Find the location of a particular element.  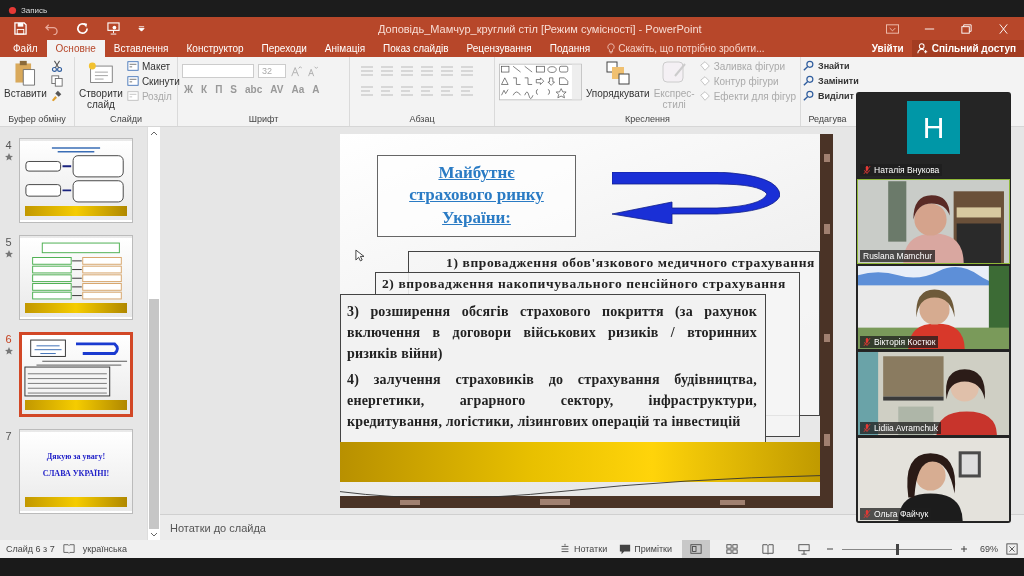

new-slide-button: Створити слайд is located at coordinates (101, 85).